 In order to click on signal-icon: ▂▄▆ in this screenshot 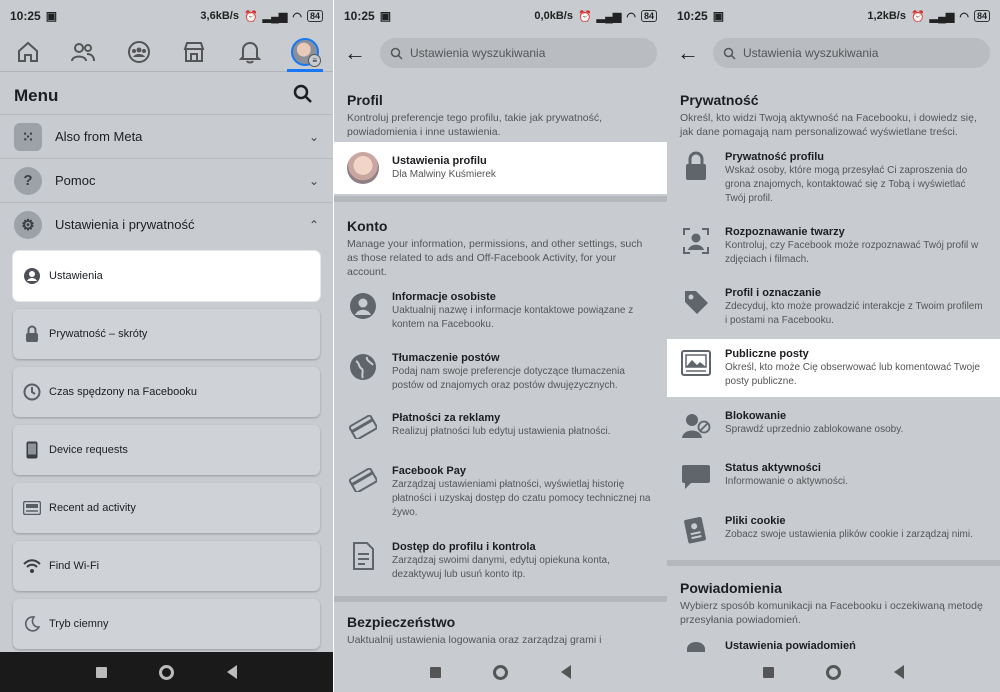, I will do `click(942, 16)`.